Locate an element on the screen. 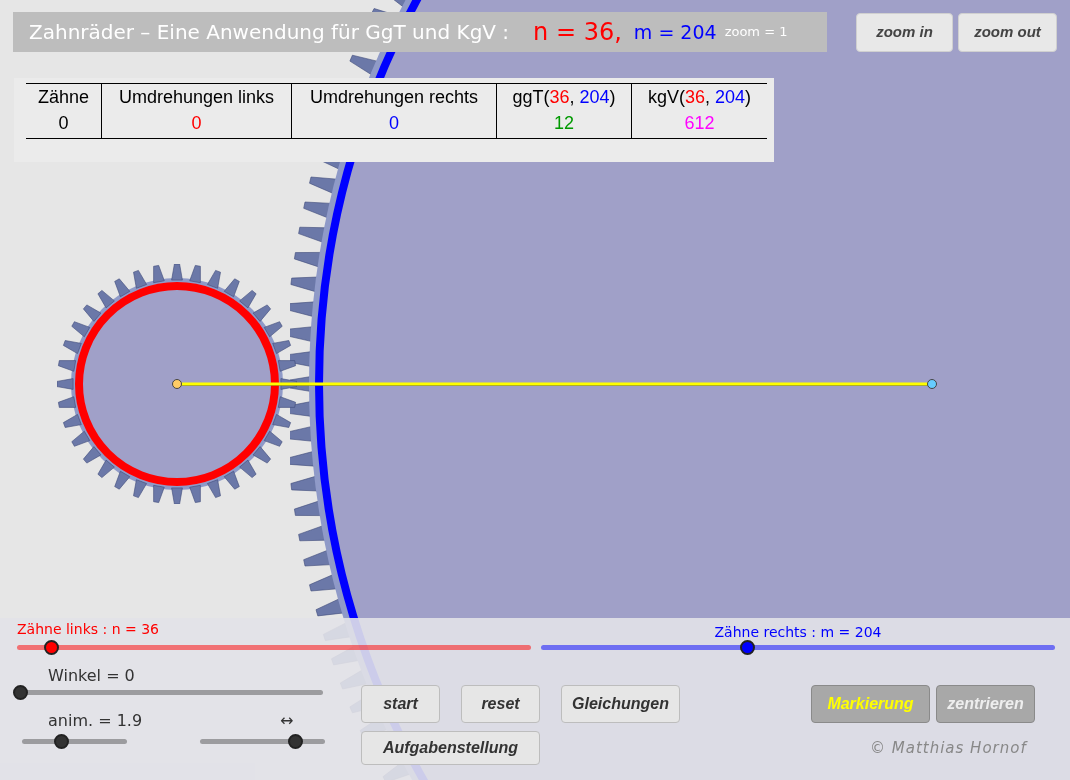  slider-label: Zähne rechts : m = 204 is located at coordinates (798, 632).